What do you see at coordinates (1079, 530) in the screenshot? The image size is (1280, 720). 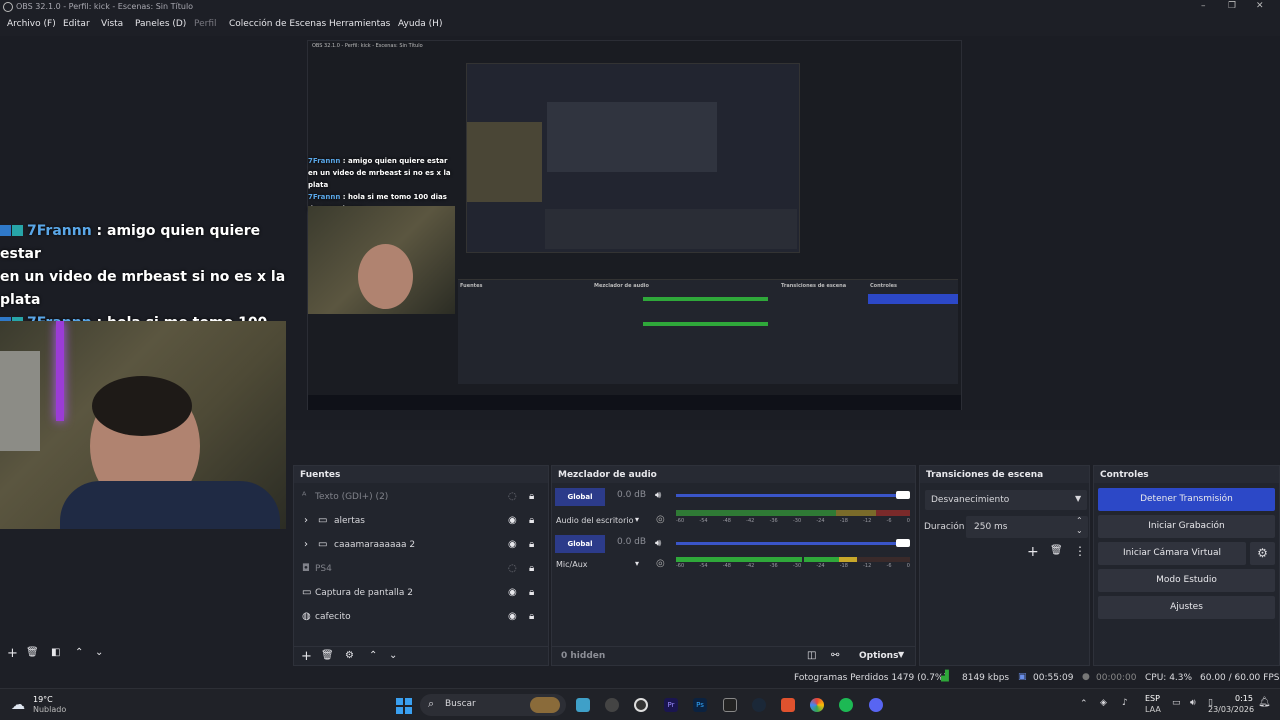 I see `spin-down-icon: ⌄` at bounding box center [1079, 530].